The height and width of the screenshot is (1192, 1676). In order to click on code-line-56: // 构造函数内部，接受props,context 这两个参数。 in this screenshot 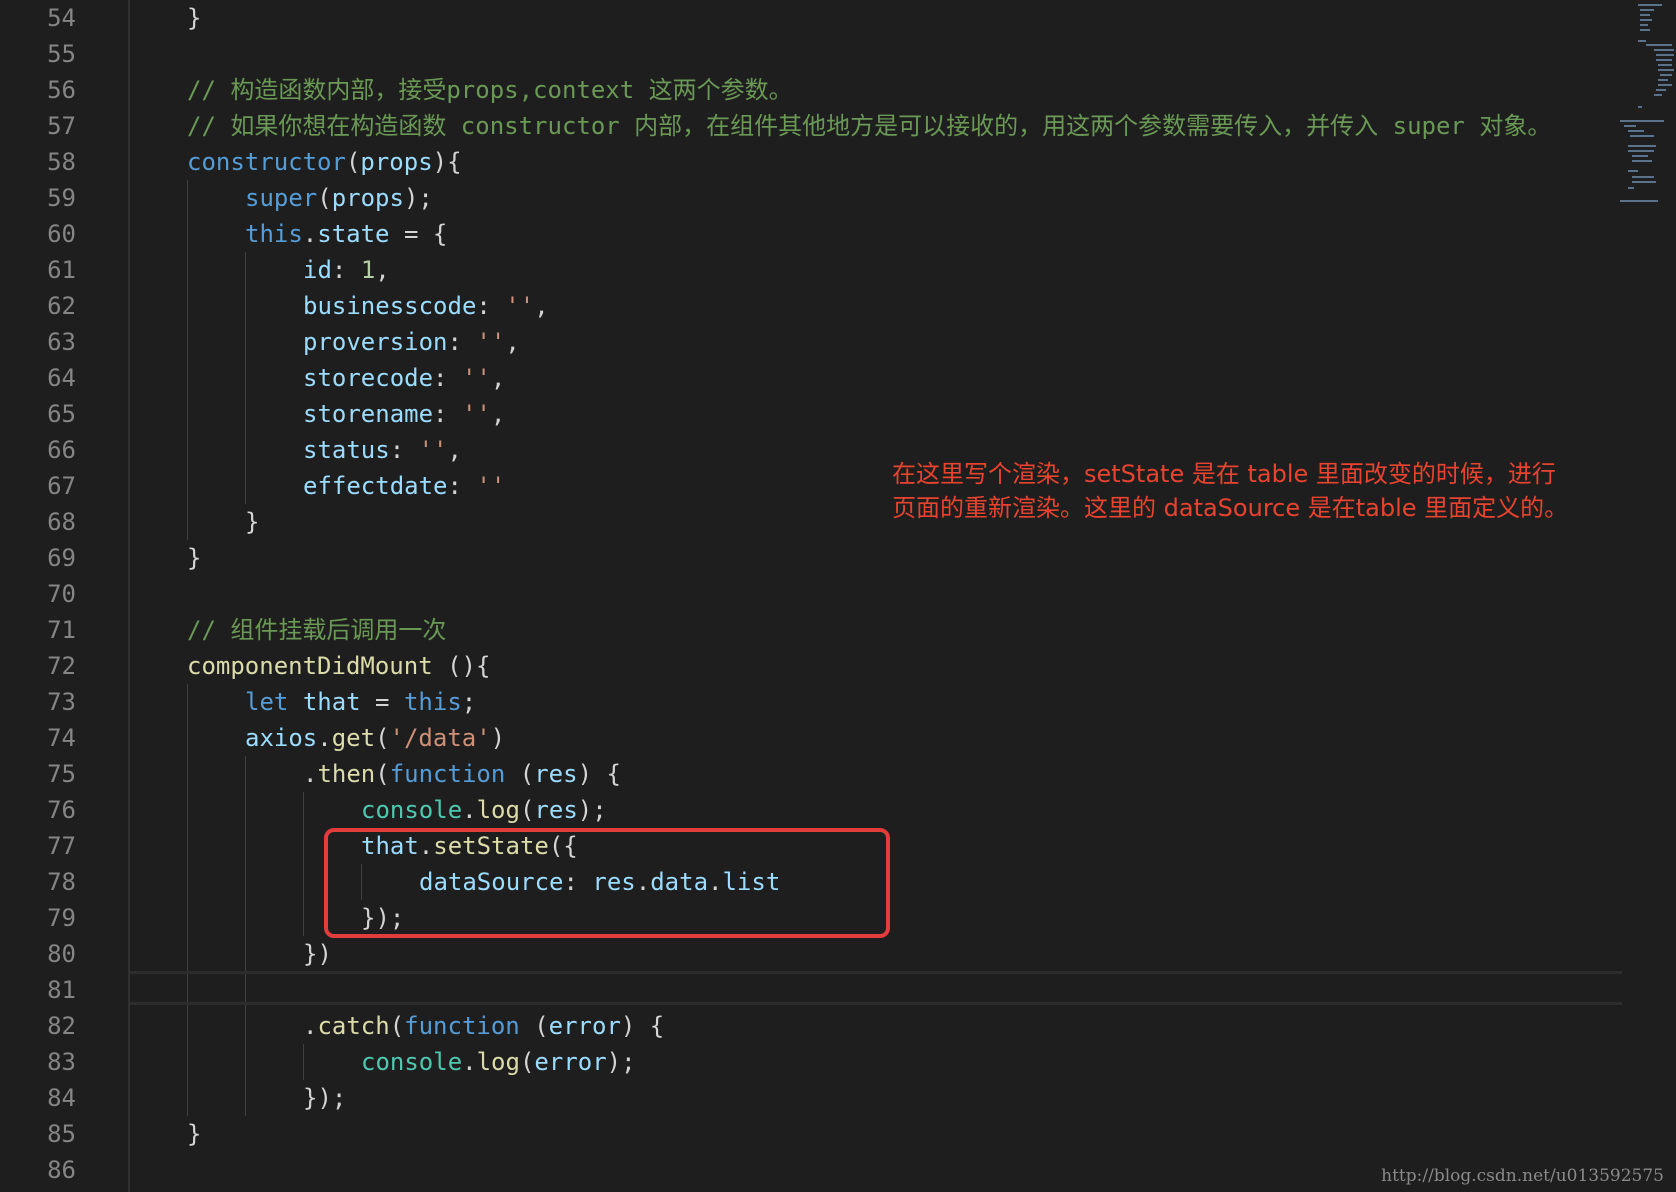, I will do `click(490, 90)`.